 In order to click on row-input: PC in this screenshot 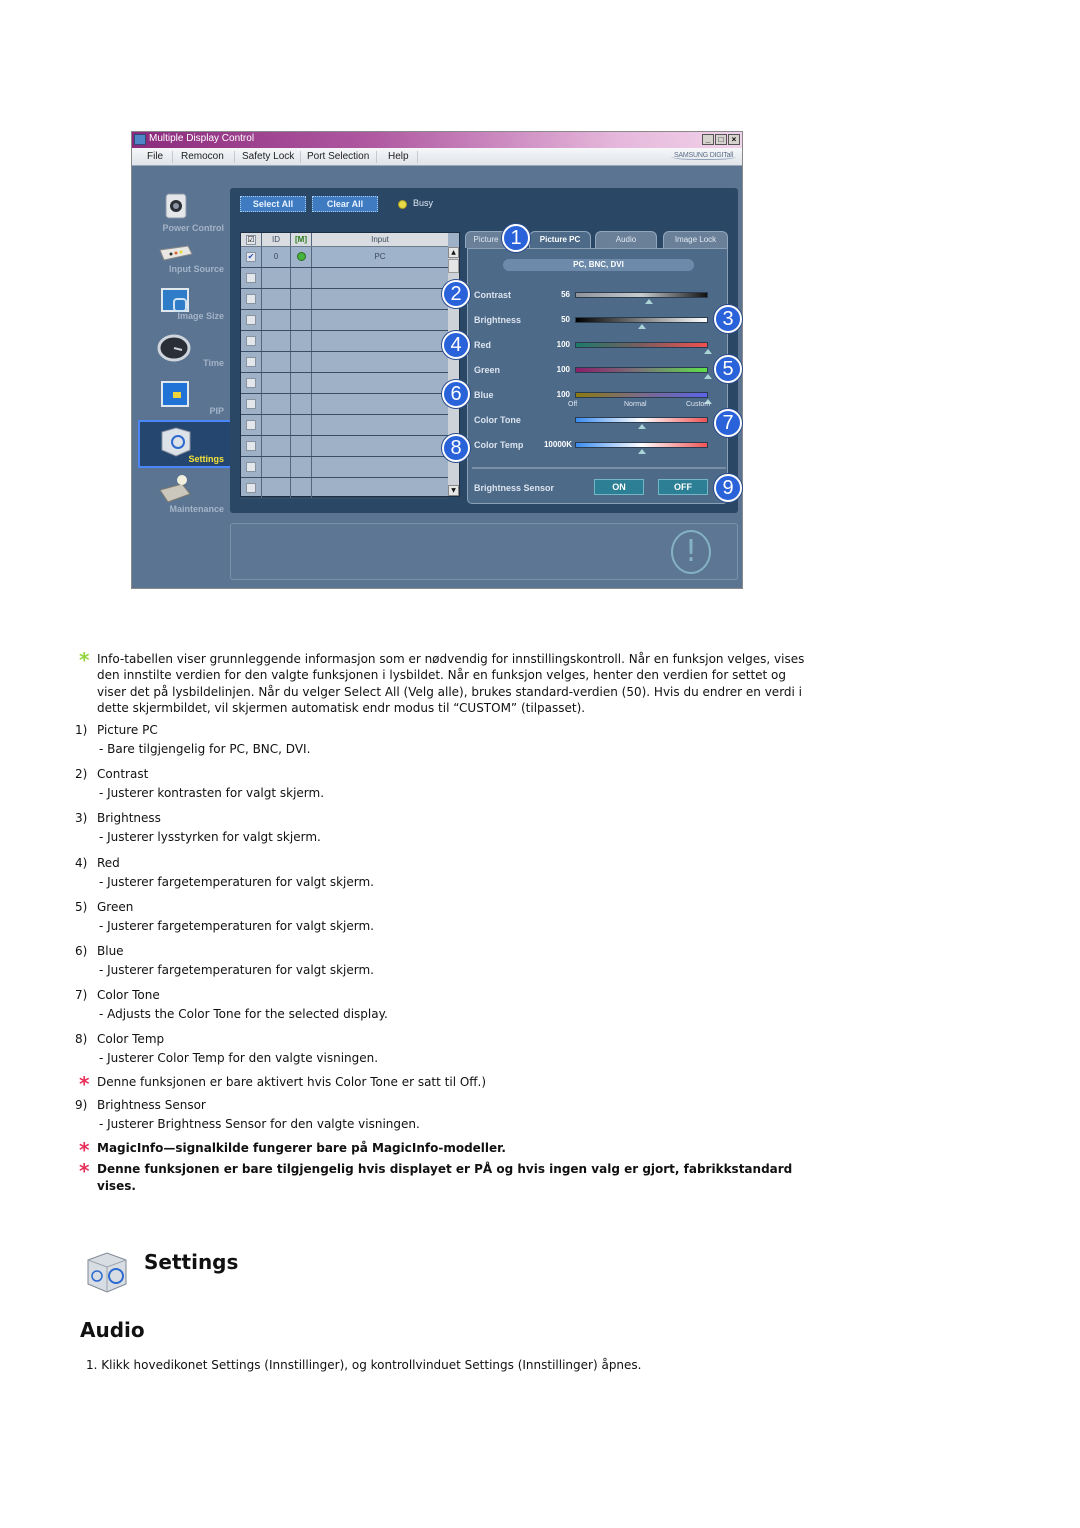, I will do `click(379, 257)`.